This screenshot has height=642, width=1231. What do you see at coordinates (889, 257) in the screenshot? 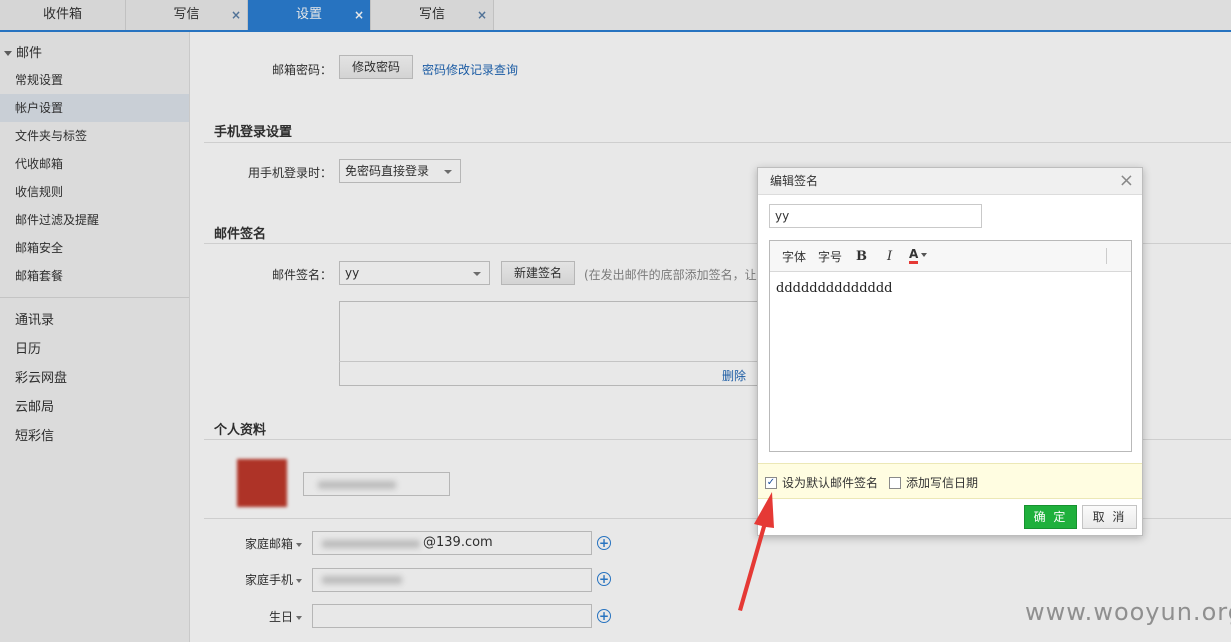
I see `italic-button: I` at bounding box center [889, 257].